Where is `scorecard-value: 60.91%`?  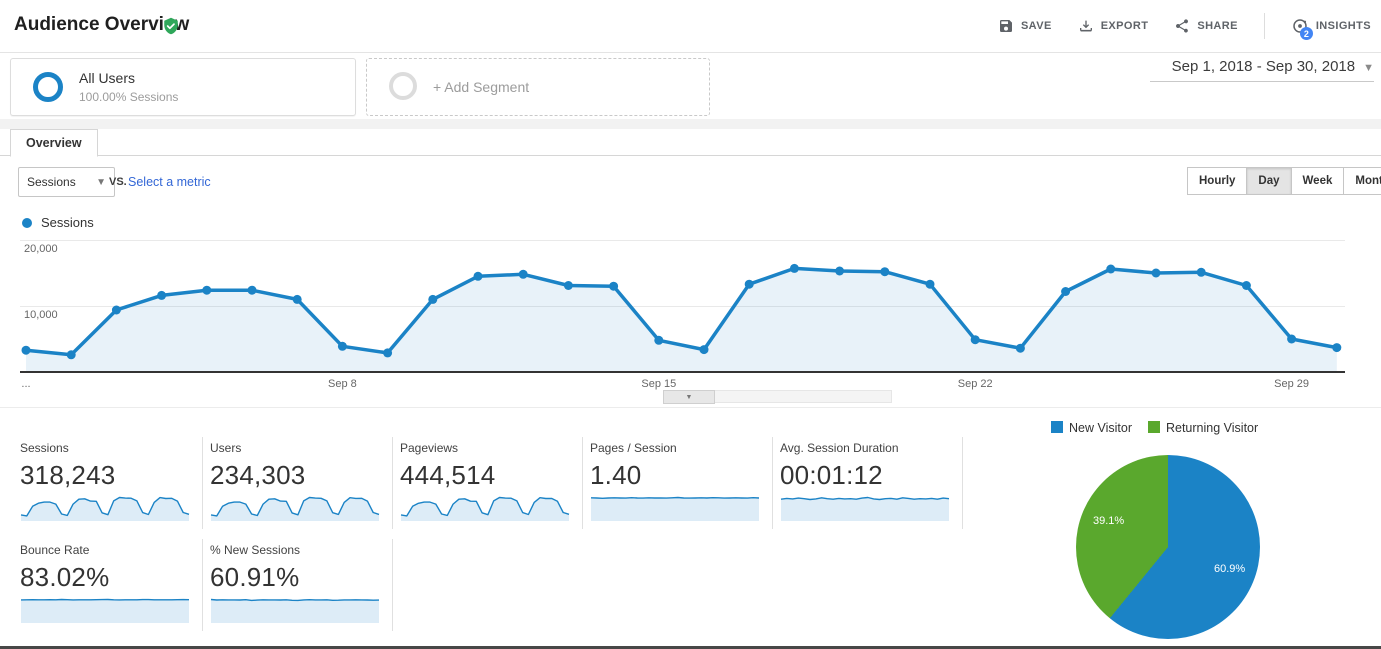
scorecard-value: 60.91% is located at coordinates (255, 577).